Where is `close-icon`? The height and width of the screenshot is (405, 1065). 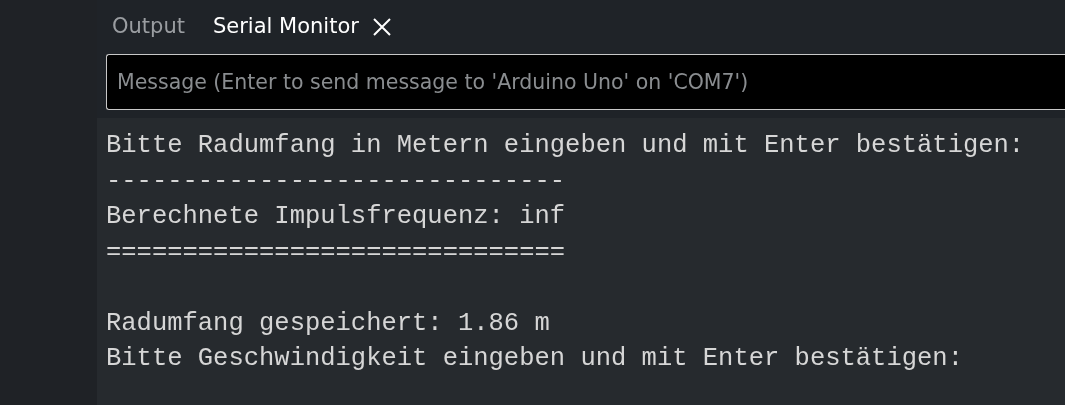 close-icon is located at coordinates (381, 27).